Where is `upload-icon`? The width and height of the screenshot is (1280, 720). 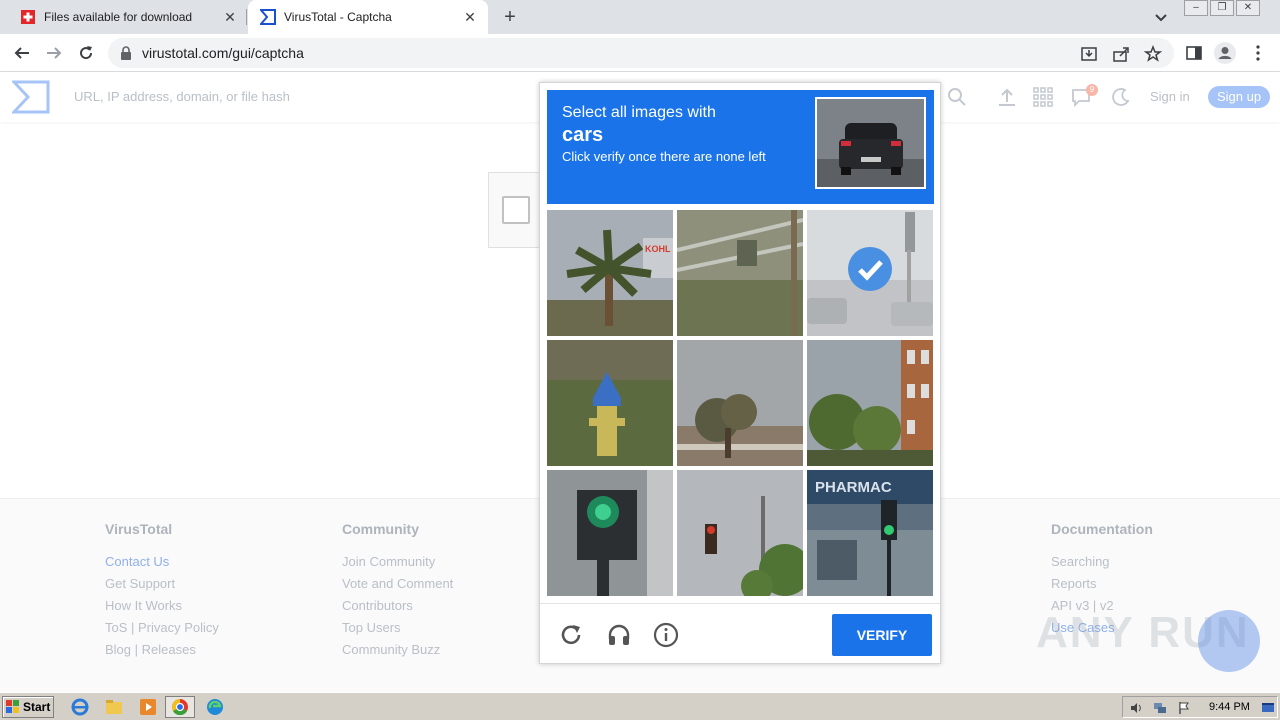 upload-icon is located at coordinates (1007, 97).